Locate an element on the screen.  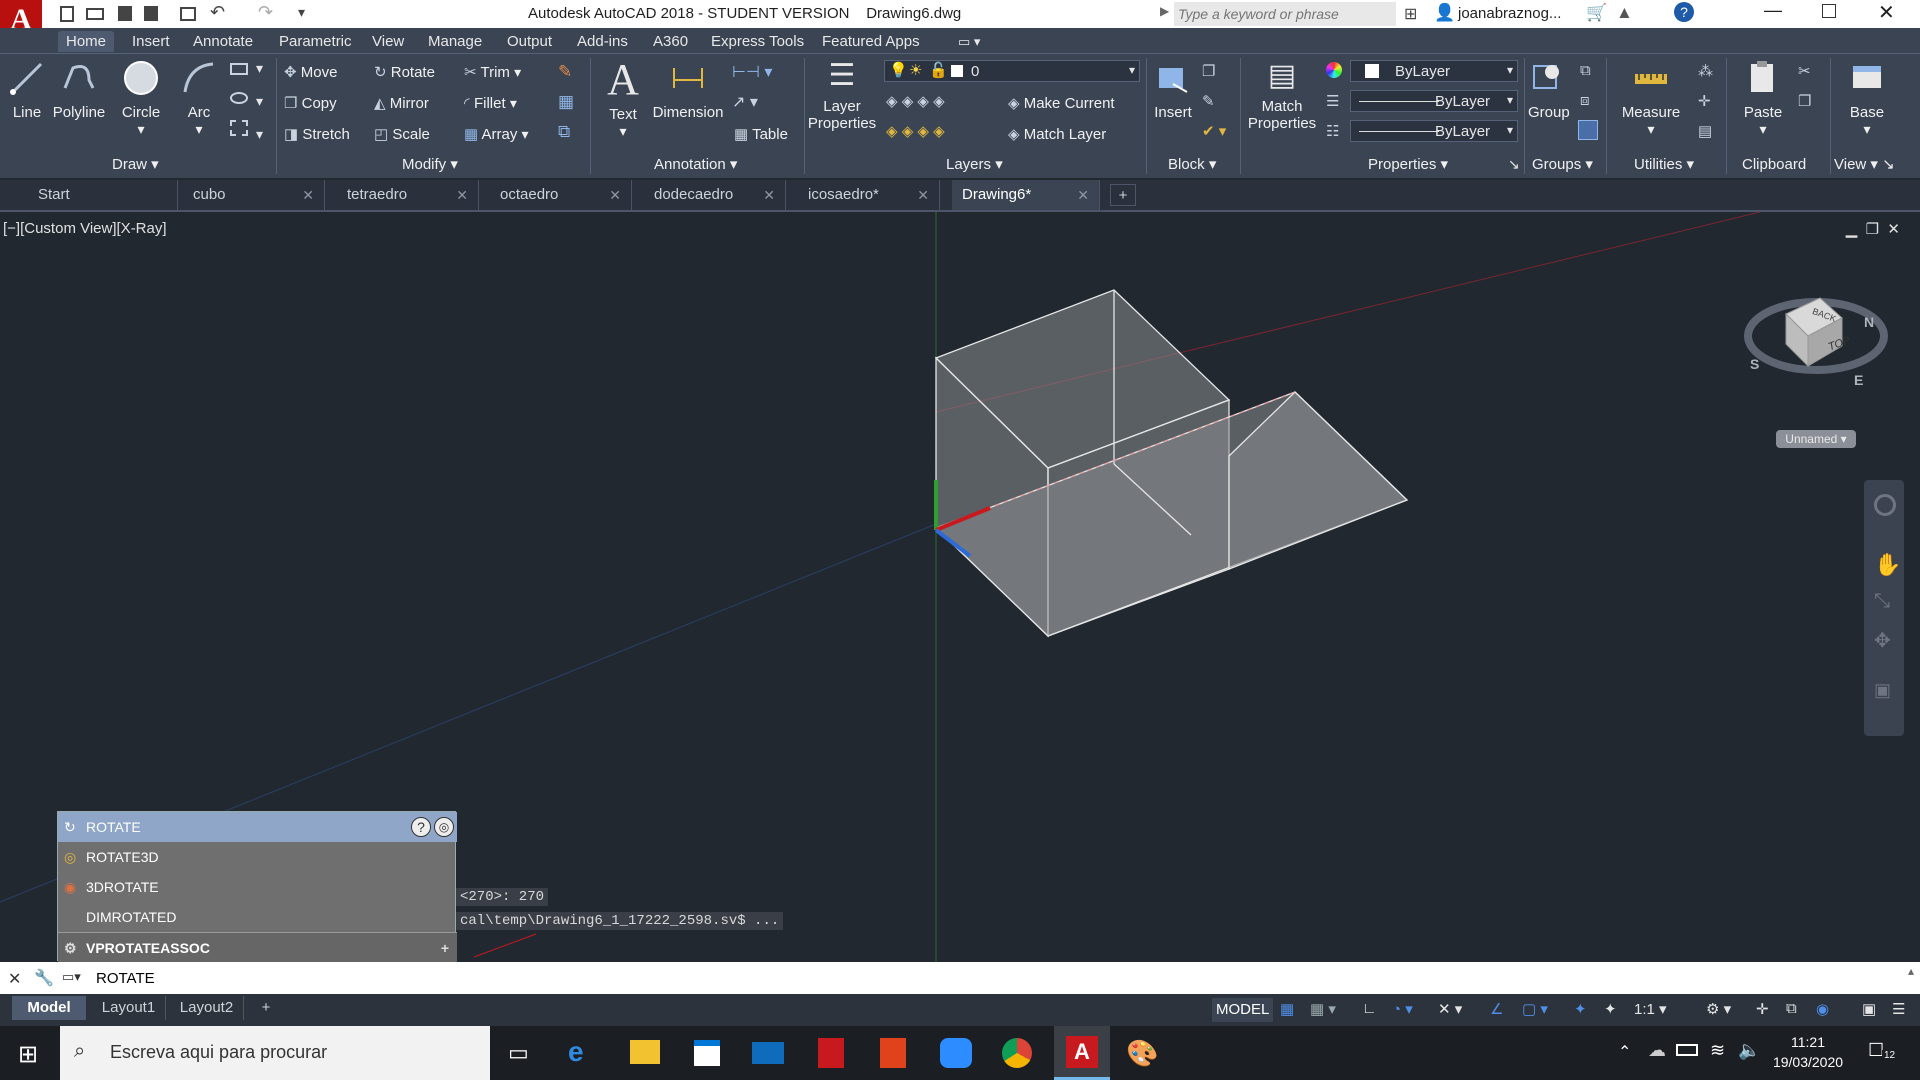
model-space-button: MODEL is located at coordinates (1243, 1010).